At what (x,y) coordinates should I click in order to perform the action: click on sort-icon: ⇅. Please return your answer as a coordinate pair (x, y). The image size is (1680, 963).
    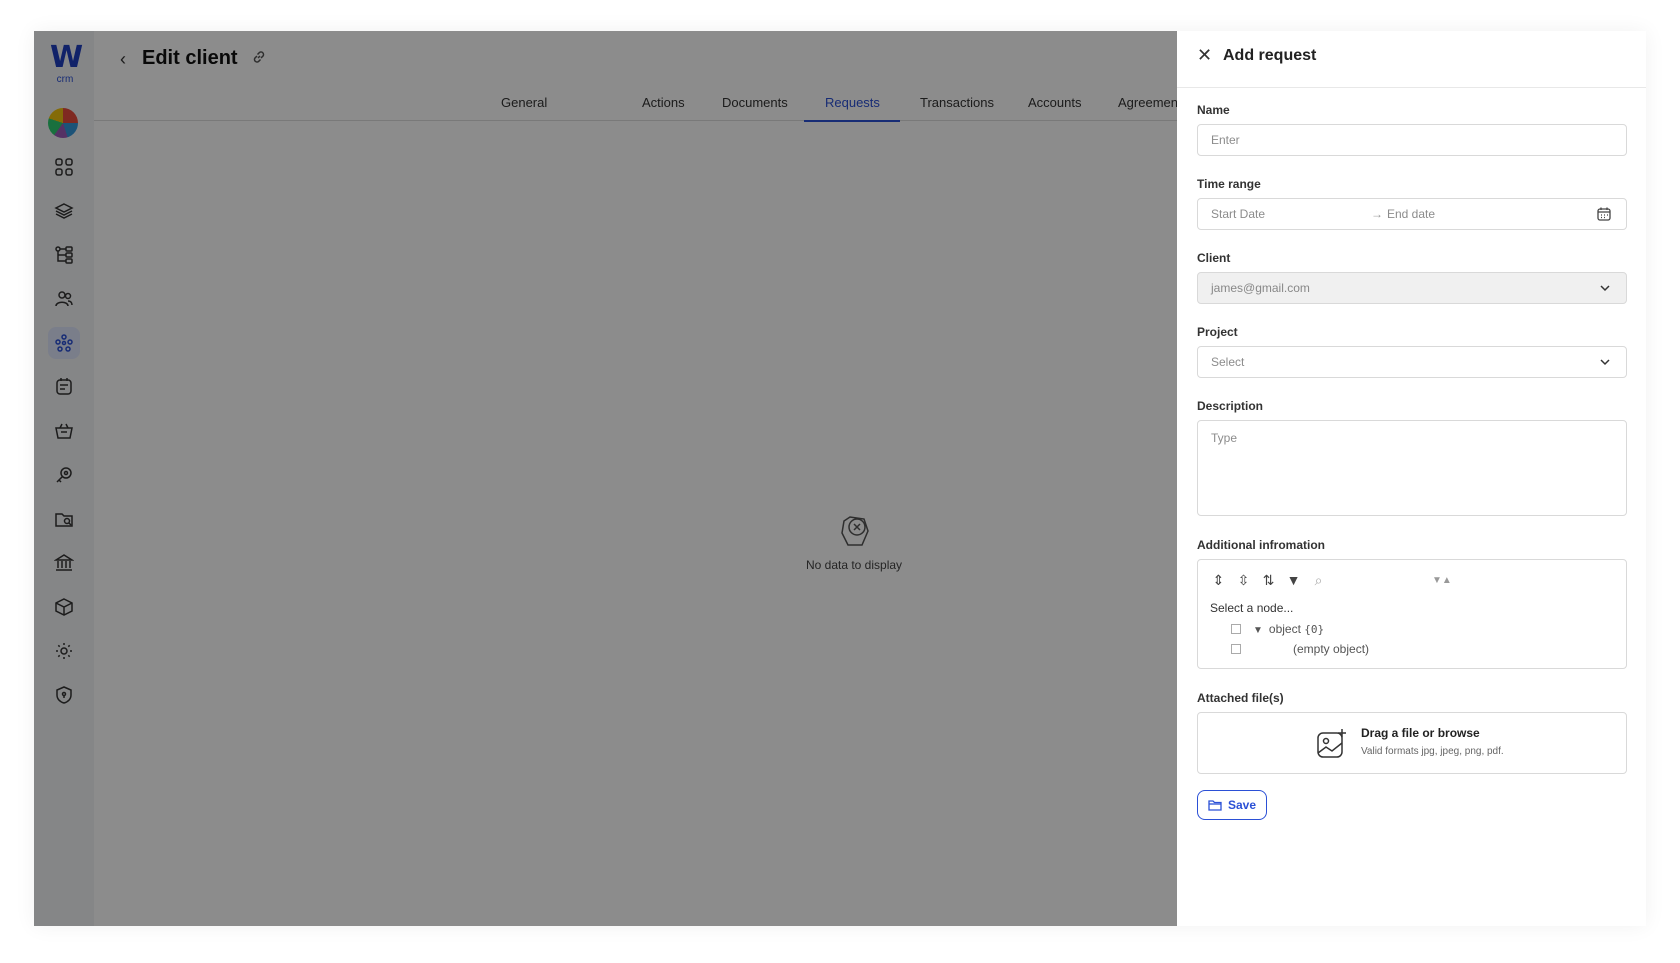
    Looking at the image, I should click on (1268, 580).